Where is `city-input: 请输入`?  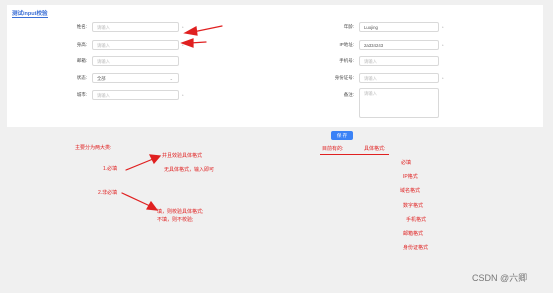 city-input: 请输入 is located at coordinates (135, 95).